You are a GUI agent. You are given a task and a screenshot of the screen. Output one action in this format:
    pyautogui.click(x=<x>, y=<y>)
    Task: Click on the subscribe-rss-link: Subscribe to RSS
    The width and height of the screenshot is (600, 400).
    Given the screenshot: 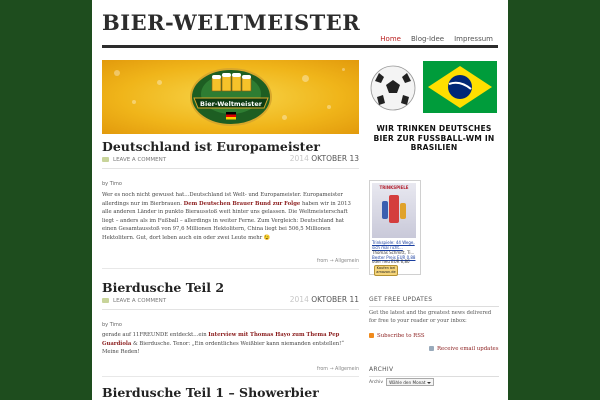 What is the action you would take?
    pyautogui.click(x=397, y=336)
    